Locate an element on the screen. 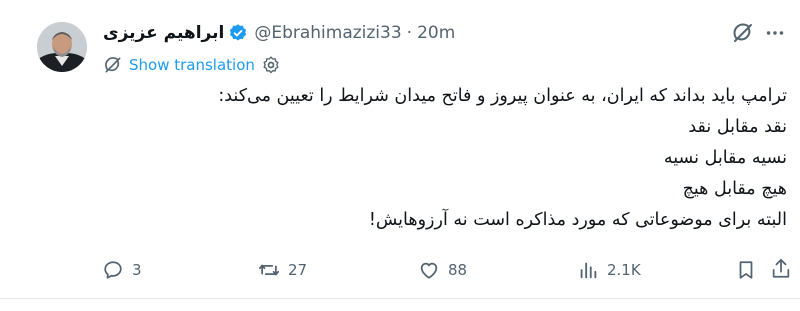 This screenshot has width=800, height=311. avatar is located at coordinates (62, 47).